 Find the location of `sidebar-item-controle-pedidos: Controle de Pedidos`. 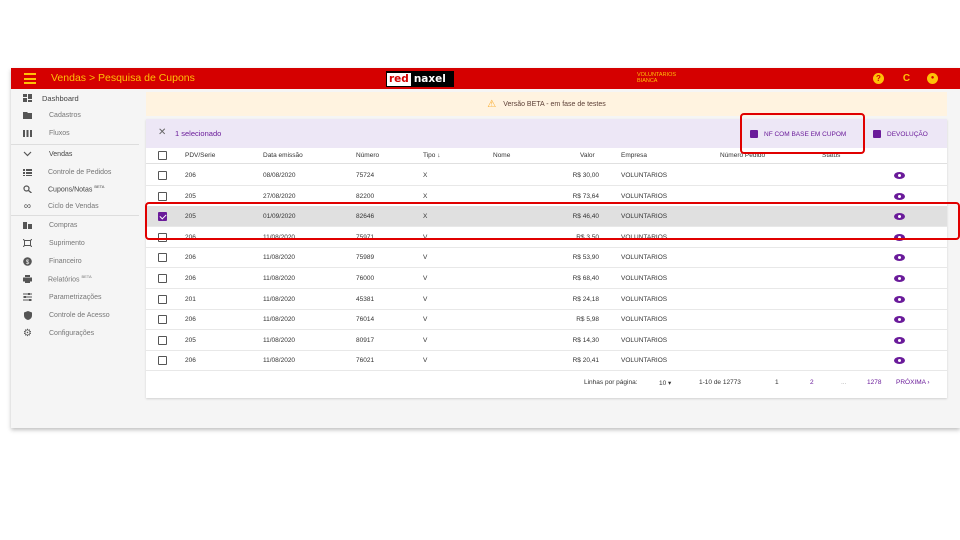

sidebar-item-controle-pedidos: Controle de Pedidos is located at coordinates (75, 172).